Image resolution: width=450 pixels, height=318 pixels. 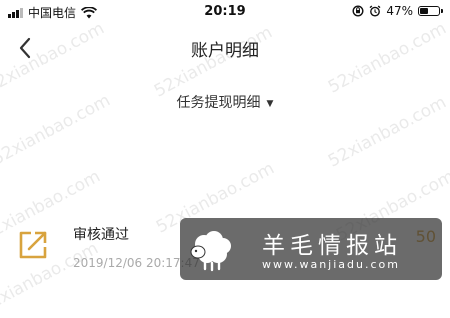 What do you see at coordinates (210, 251) in the screenshot?
I see `sheep-icon` at bounding box center [210, 251].